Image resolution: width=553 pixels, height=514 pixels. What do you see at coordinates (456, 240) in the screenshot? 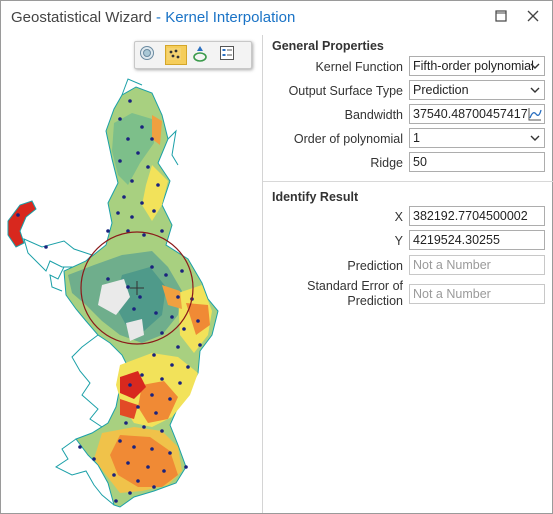
I see `y-coordinate-value: 4219524.30255` at bounding box center [456, 240].